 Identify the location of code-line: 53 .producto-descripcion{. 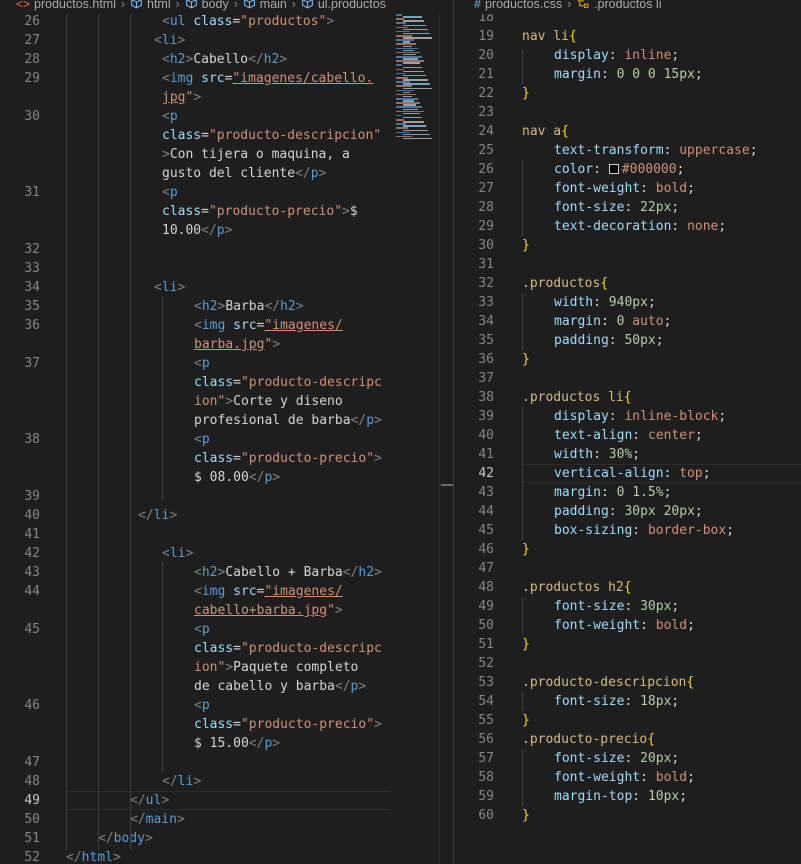
(627, 682).